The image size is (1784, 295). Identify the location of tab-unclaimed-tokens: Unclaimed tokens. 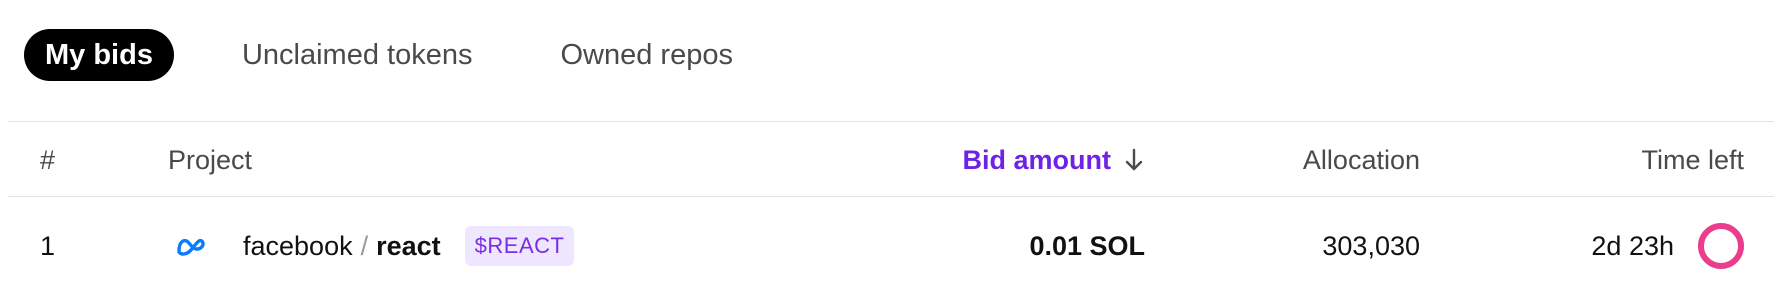
(357, 55).